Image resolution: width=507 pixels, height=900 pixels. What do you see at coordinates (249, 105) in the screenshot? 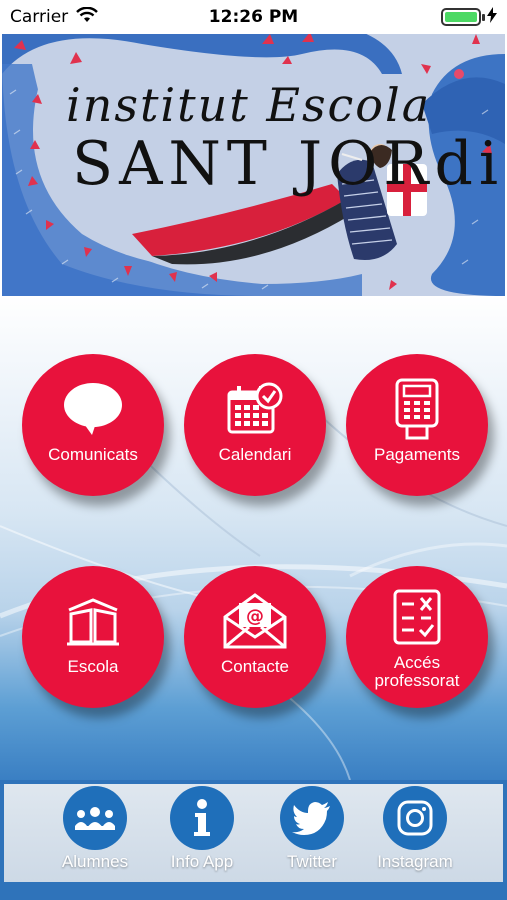
I see `banner-title-line1: institut Escola` at bounding box center [249, 105].